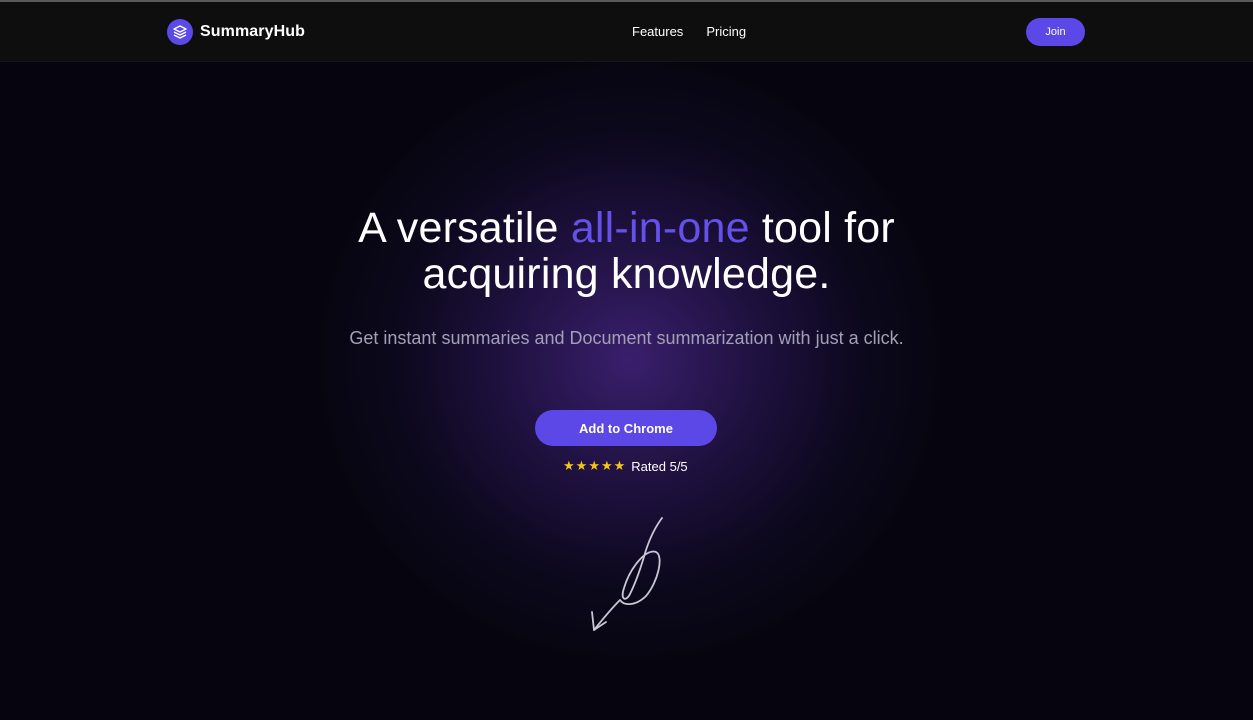 Image resolution: width=1253 pixels, height=720 pixels. Describe the element at coordinates (659, 466) in the screenshot. I see `rating-text: Rated 5/5` at that location.